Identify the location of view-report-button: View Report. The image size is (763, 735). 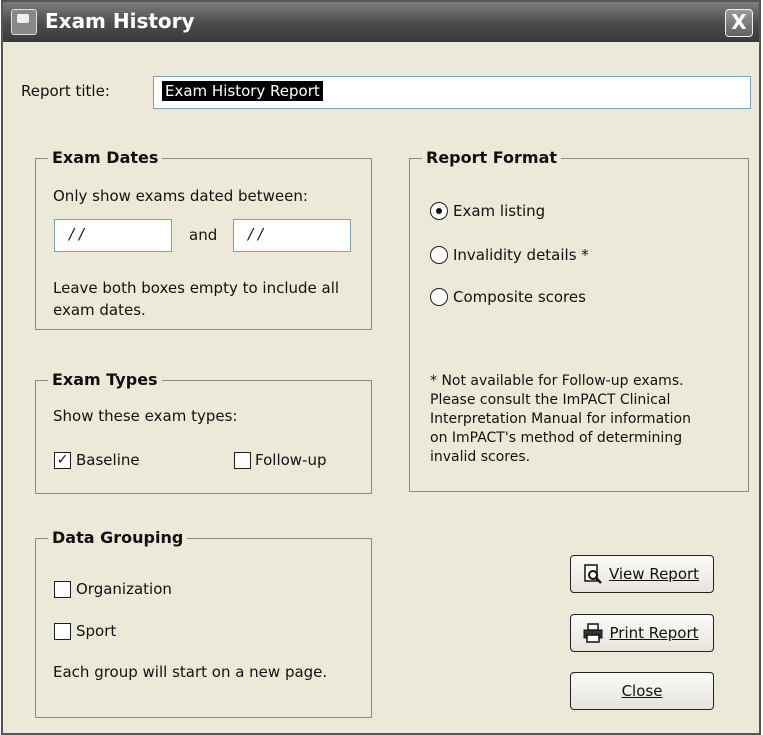
(642, 574).